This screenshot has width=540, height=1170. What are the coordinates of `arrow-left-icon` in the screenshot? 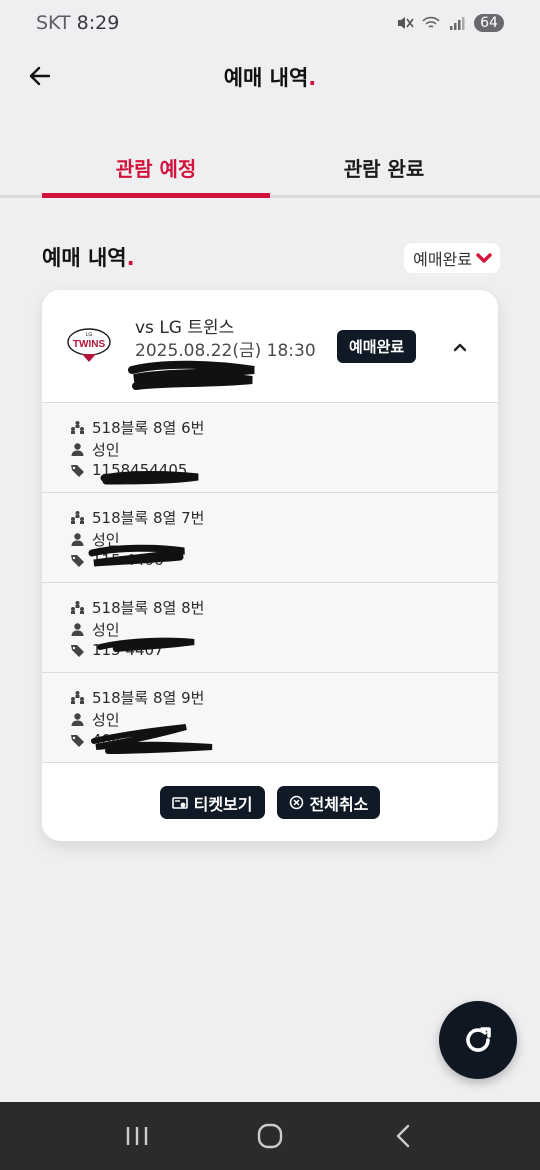 It's located at (40, 76).